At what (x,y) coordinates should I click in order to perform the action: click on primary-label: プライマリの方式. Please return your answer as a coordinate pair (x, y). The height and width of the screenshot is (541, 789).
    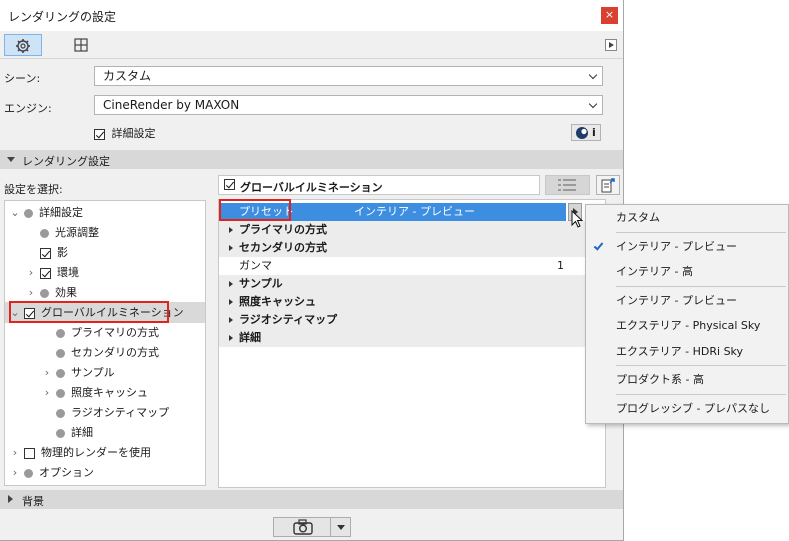
    Looking at the image, I should click on (283, 229).